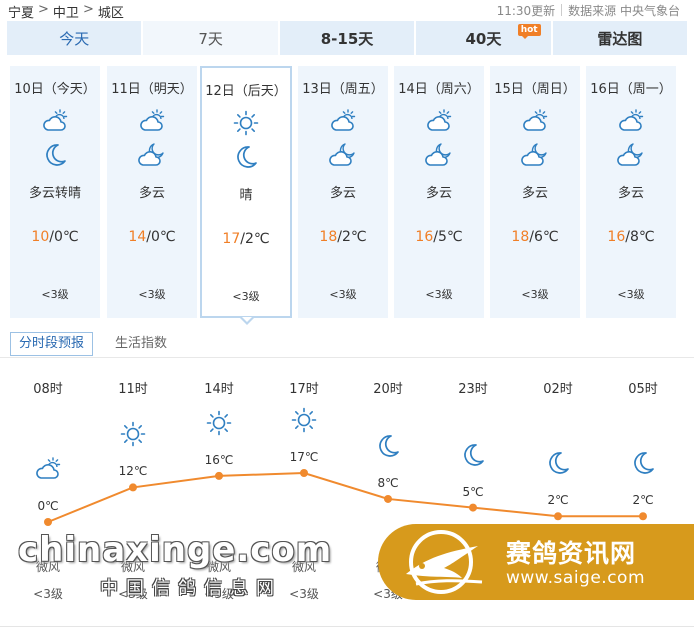 The width and height of the screenshot is (694, 638). I want to click on hour-time: 20时, so click(388, 389).